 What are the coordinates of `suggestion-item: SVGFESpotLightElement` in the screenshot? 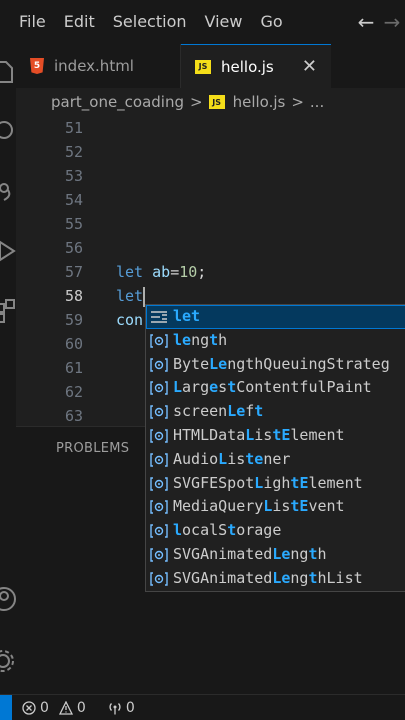 It's located at (275, 484).